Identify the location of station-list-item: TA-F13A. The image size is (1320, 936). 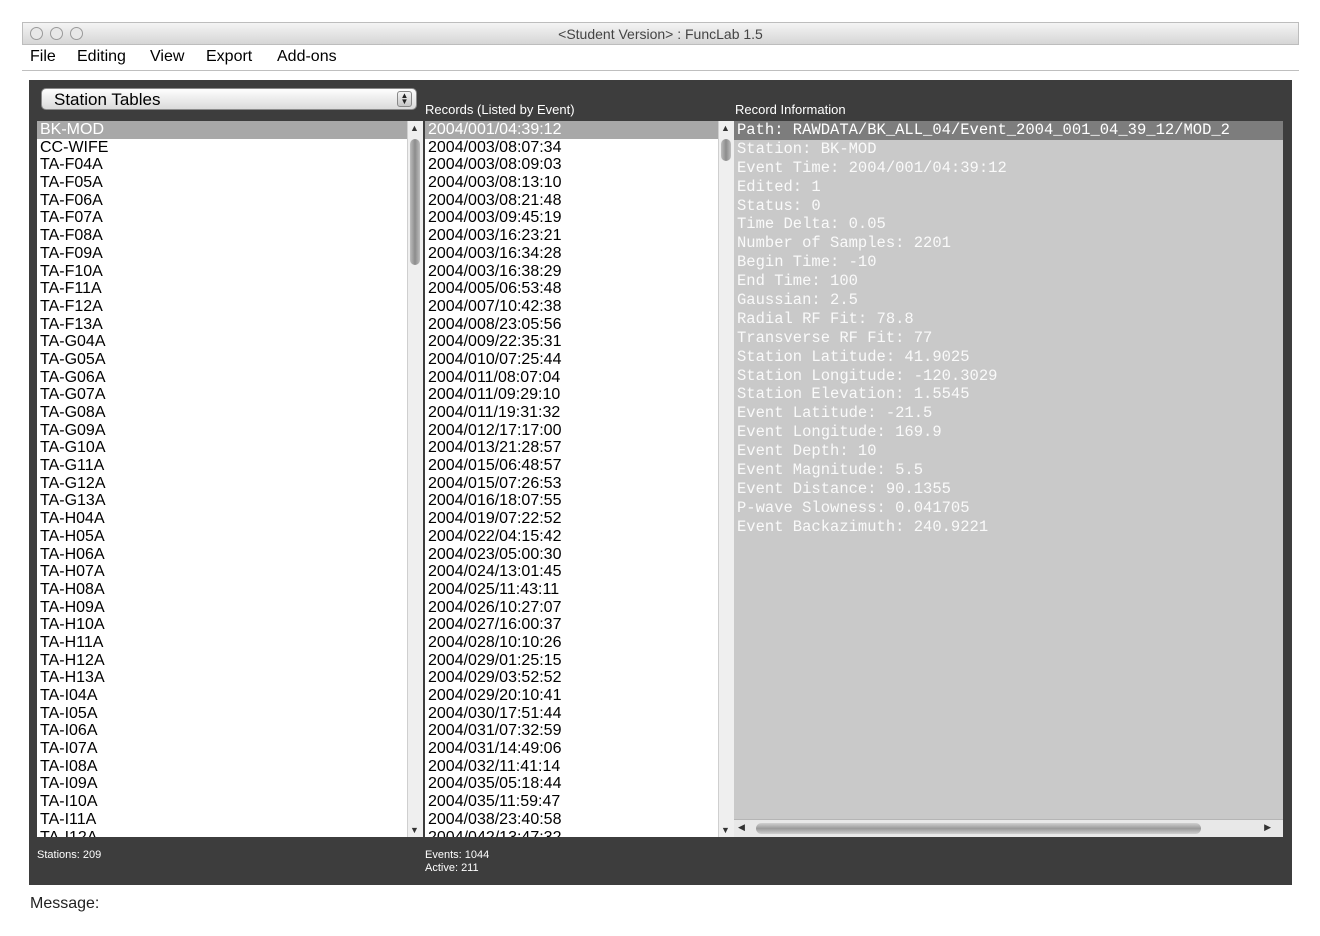
(230, 325).